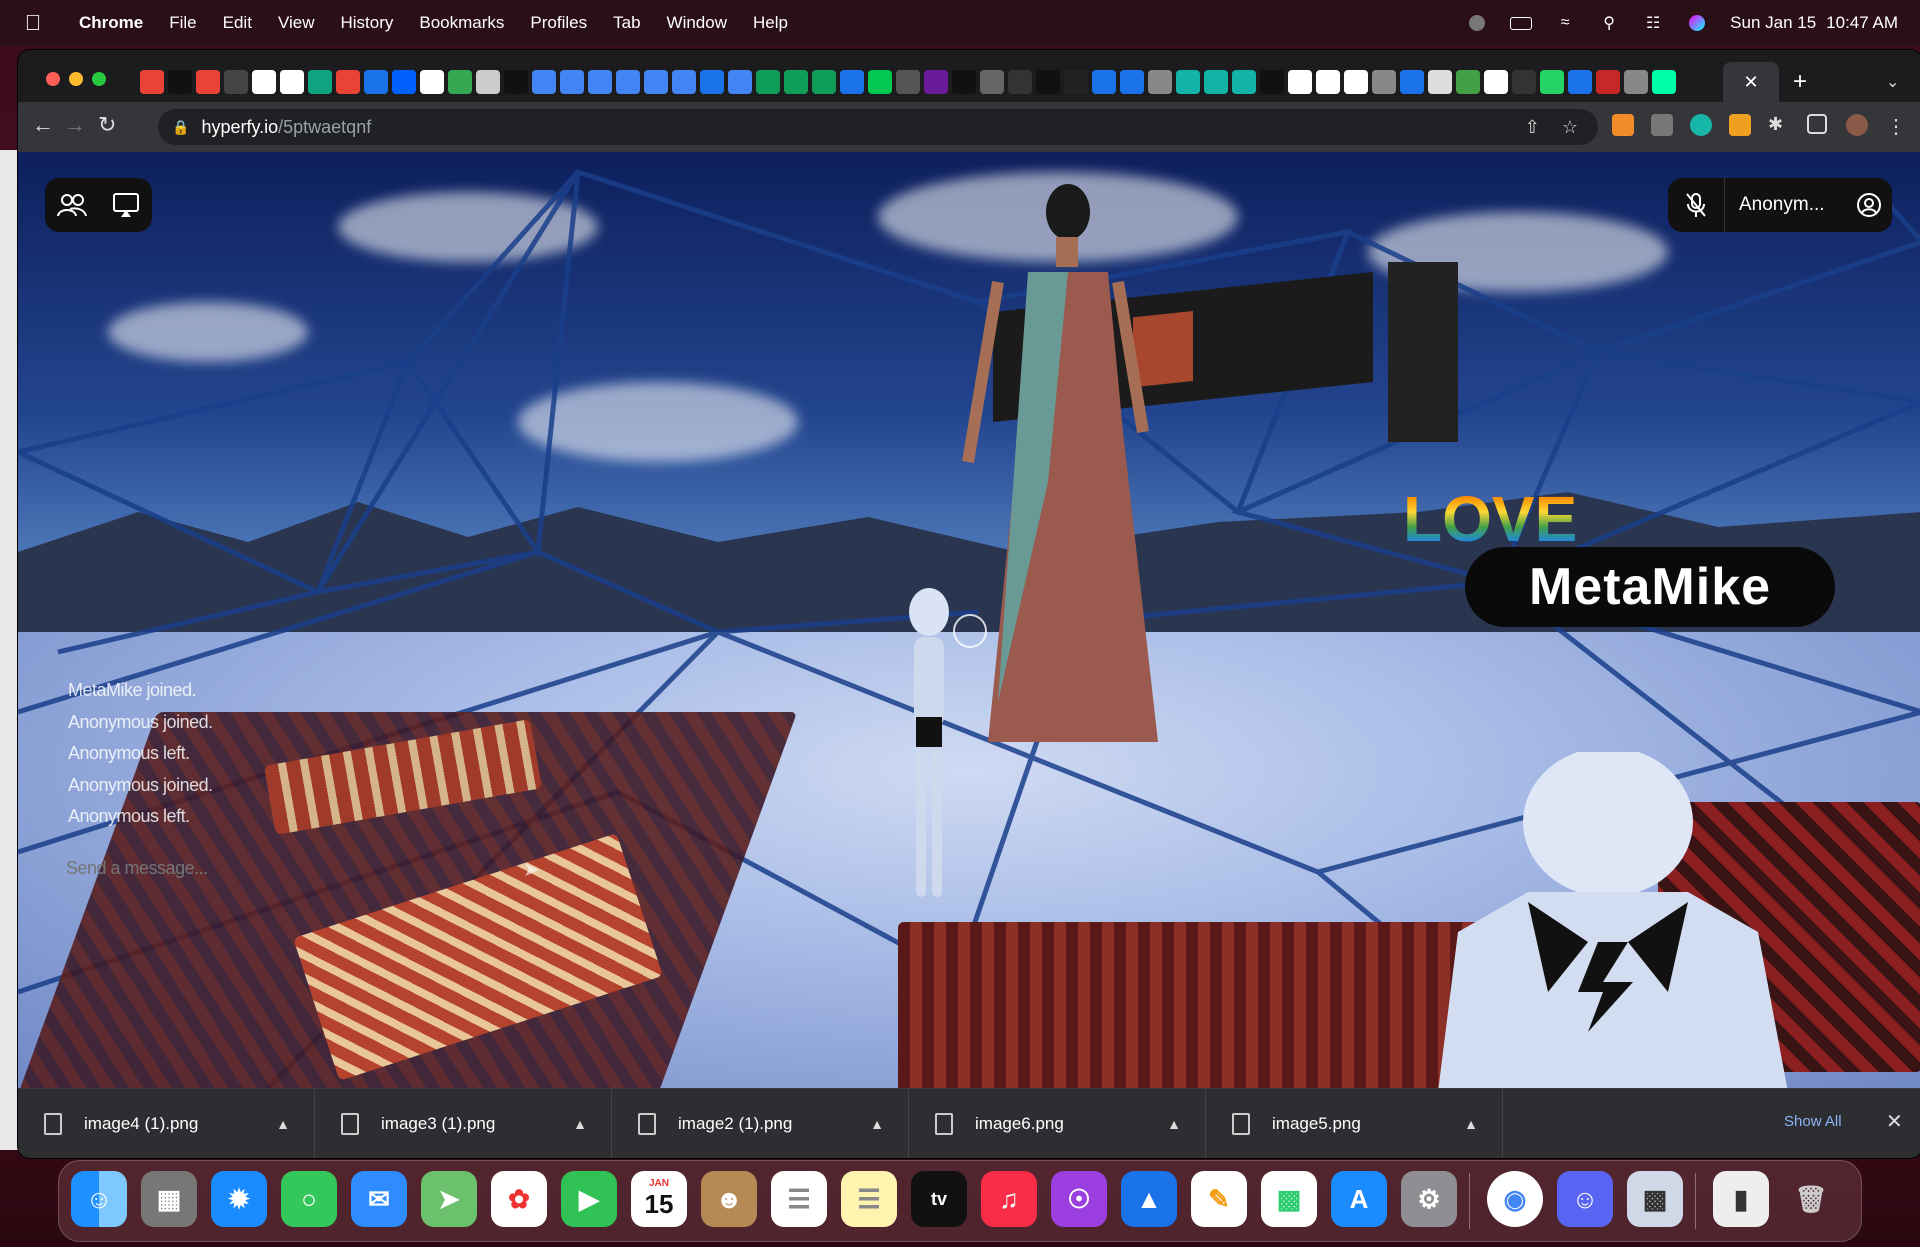 This screenshot has width=1920, height=1247. Describe the element at coordinates (939, 1199) in the screenshot. I see `apple-tv-icon: tv` at that location.